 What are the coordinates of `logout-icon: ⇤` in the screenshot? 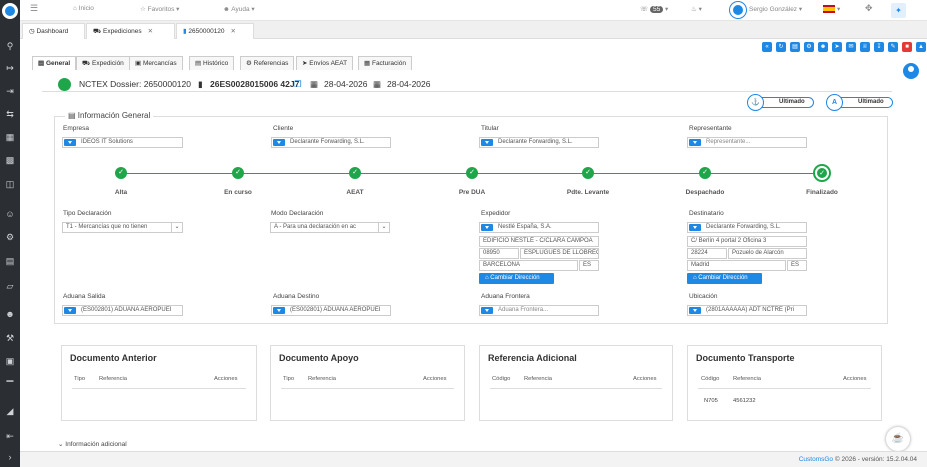 It's located at (10, 436).